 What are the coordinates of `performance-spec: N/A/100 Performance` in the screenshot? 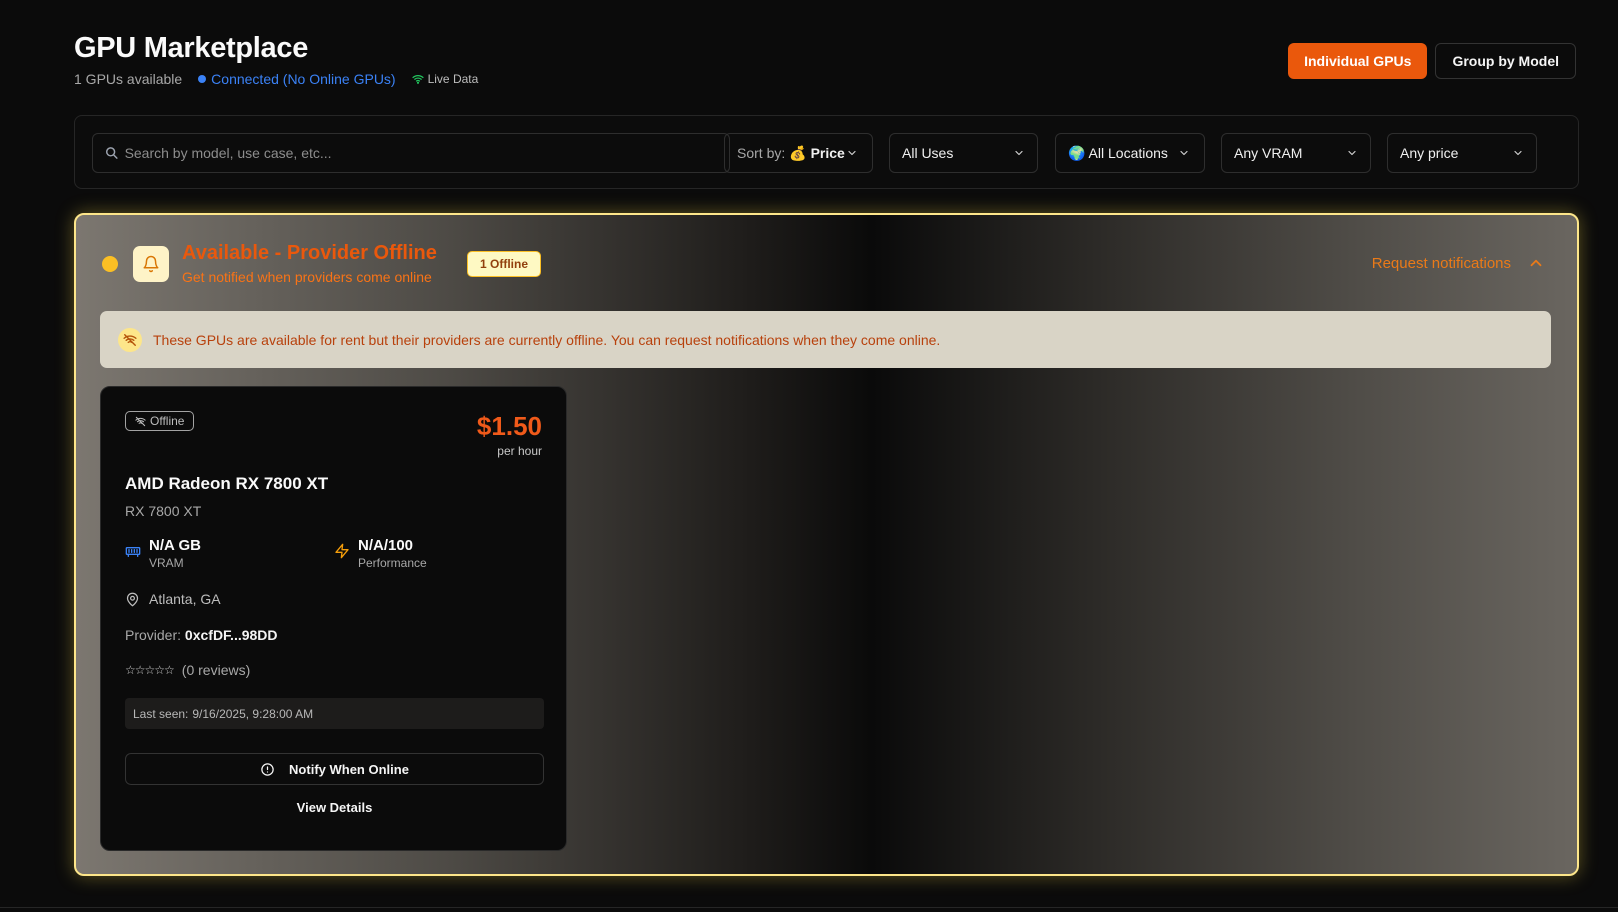 It's located at (380, 553).